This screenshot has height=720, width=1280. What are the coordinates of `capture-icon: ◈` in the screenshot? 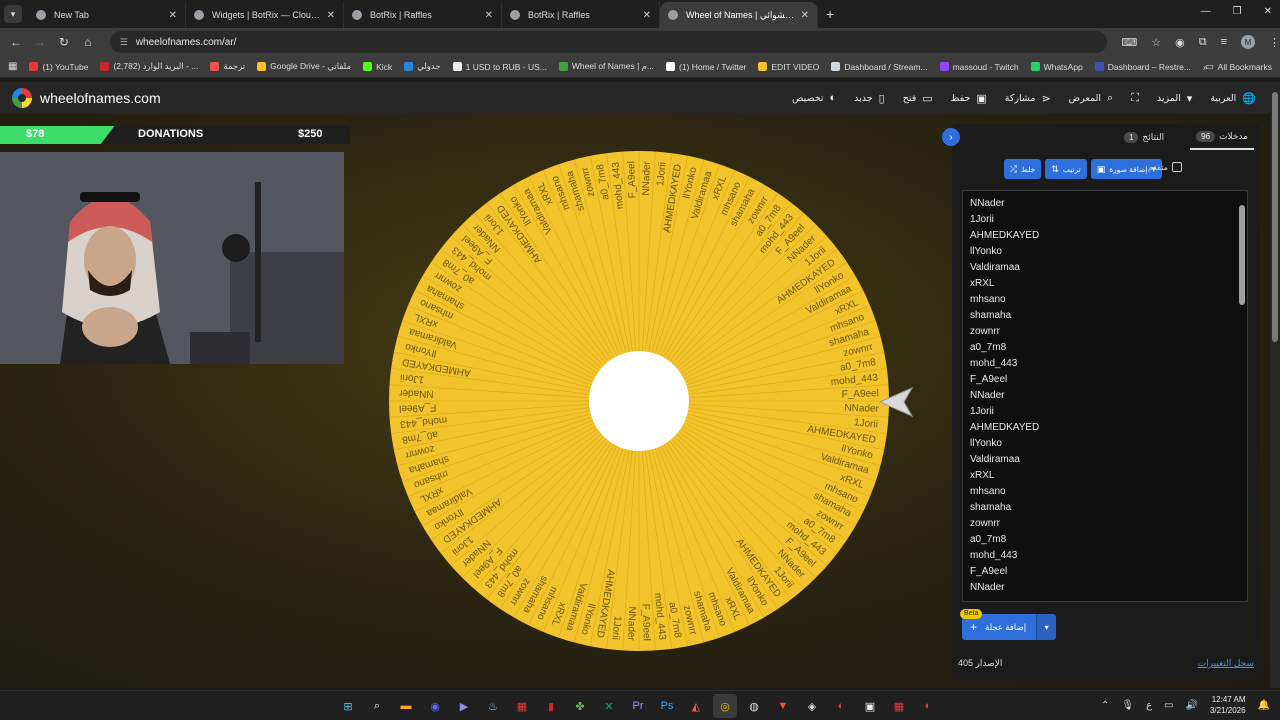 It's located at (812, 706).